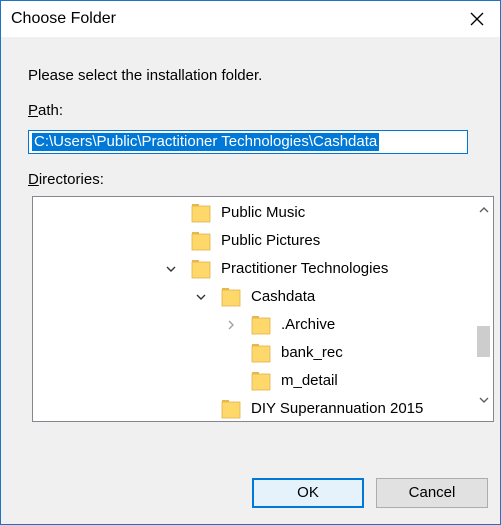 This screenshot has height=525, width=501. I want to click on tree-item: bank_rec, so click(253, 353).